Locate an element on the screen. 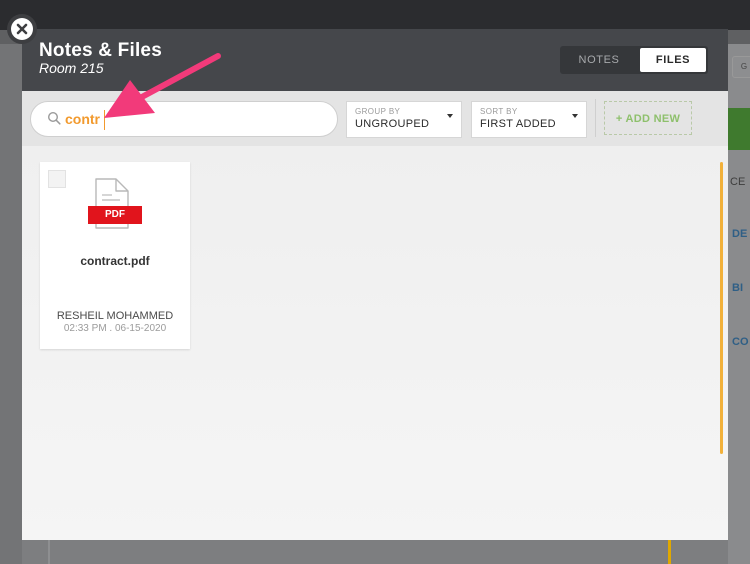 The height and width of the screenshot is (564, 750). background-left-edge is located at coordinates (11, 304).